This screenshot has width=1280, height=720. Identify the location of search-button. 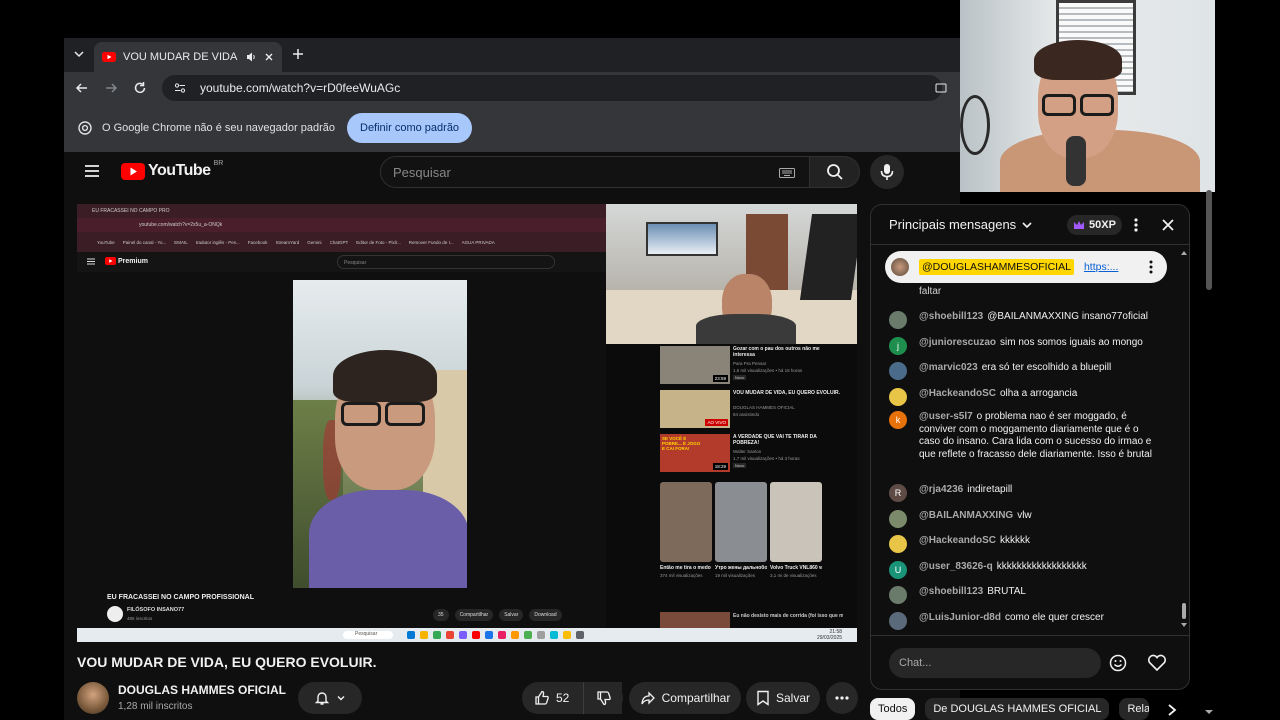
(835, 172).